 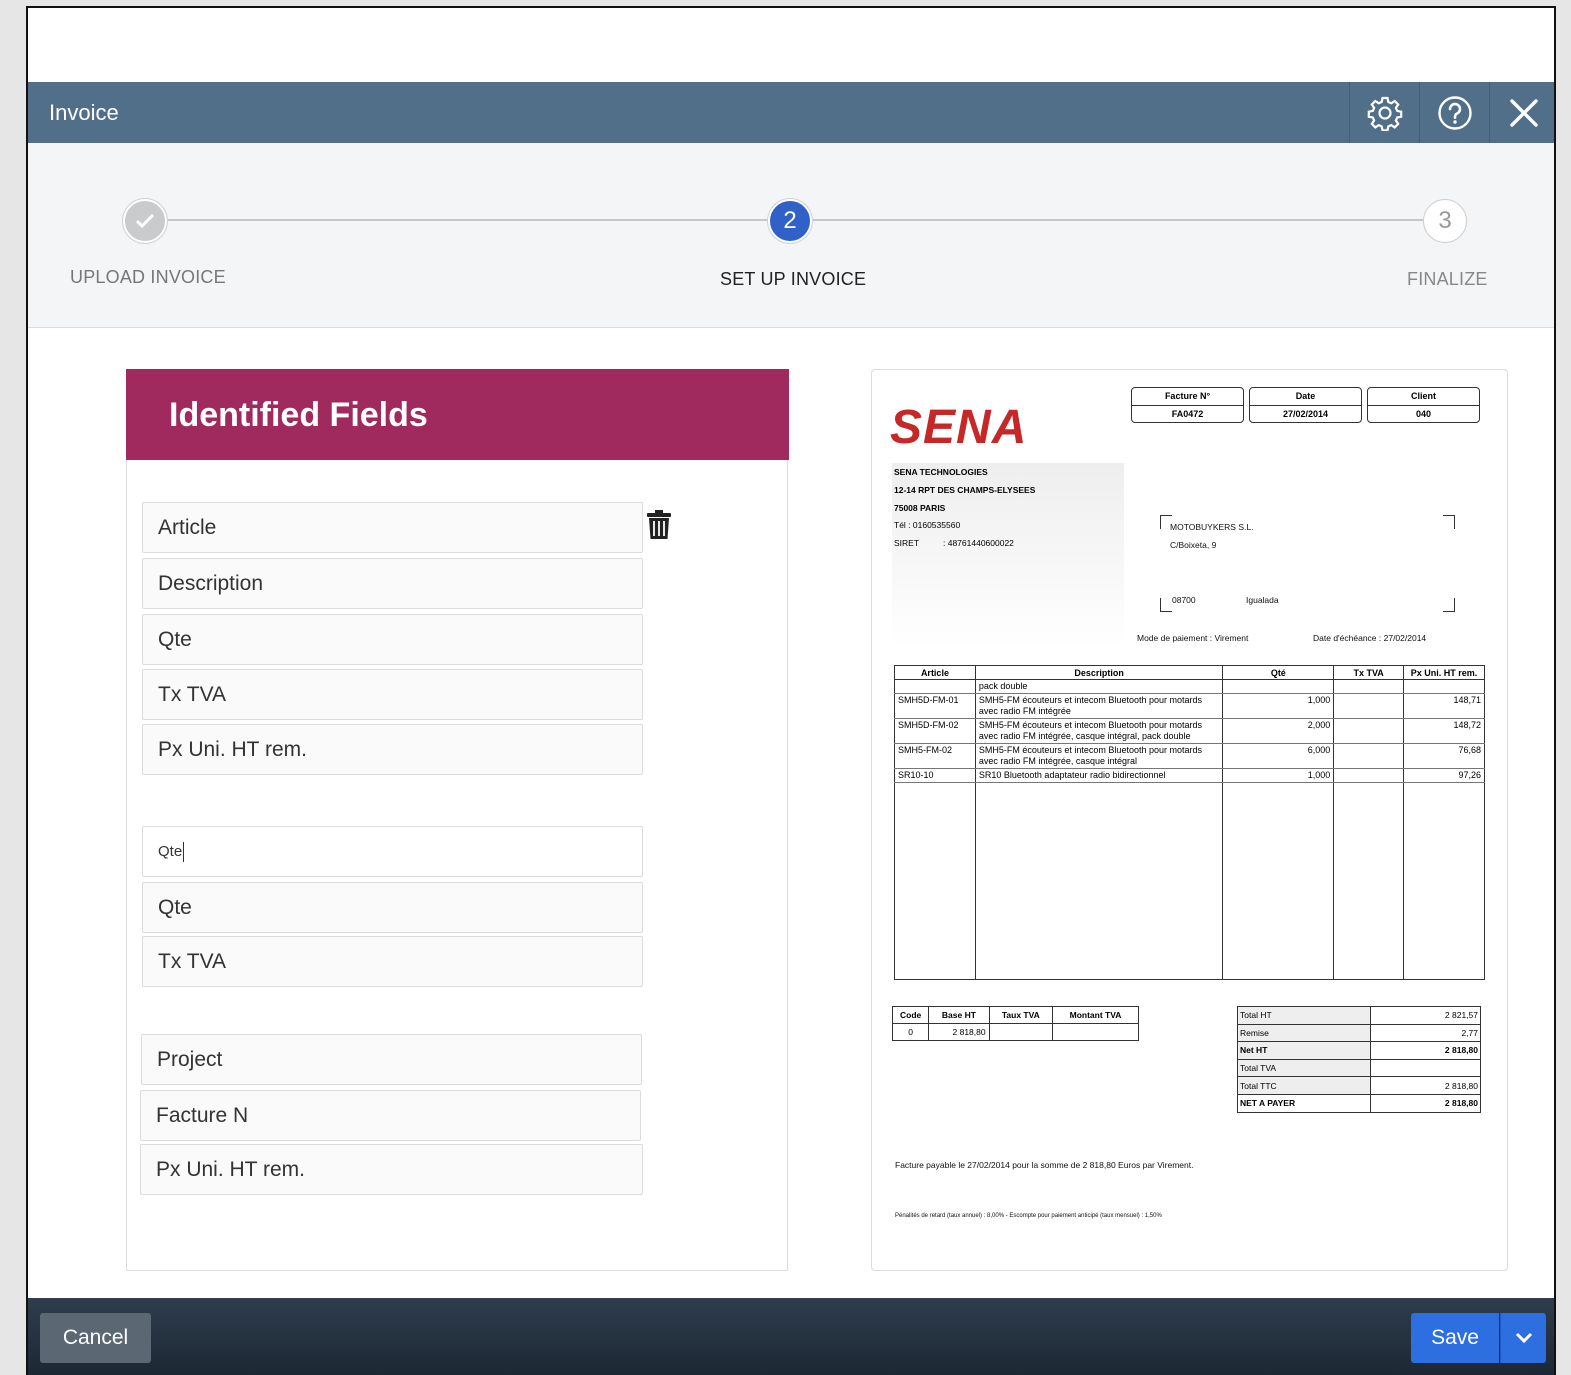 What do you see at coordinates (1304, 1033) in the screenshot?
I see `total-label: Remise` at bounding box center [1304, 1033].